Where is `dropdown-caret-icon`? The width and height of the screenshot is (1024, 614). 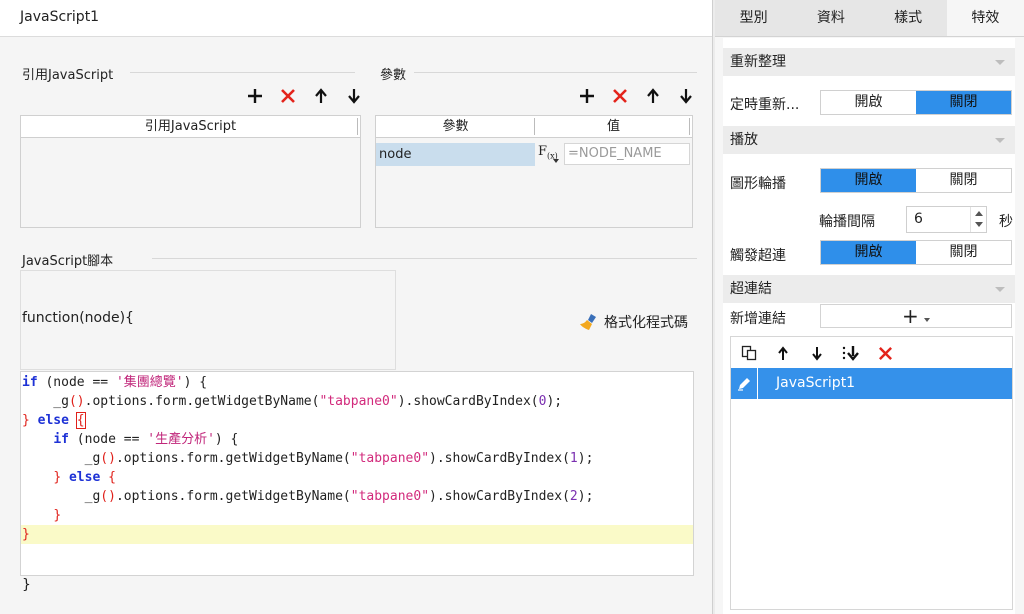 dropdown-caret-icon is located at coordinates (926, 319).